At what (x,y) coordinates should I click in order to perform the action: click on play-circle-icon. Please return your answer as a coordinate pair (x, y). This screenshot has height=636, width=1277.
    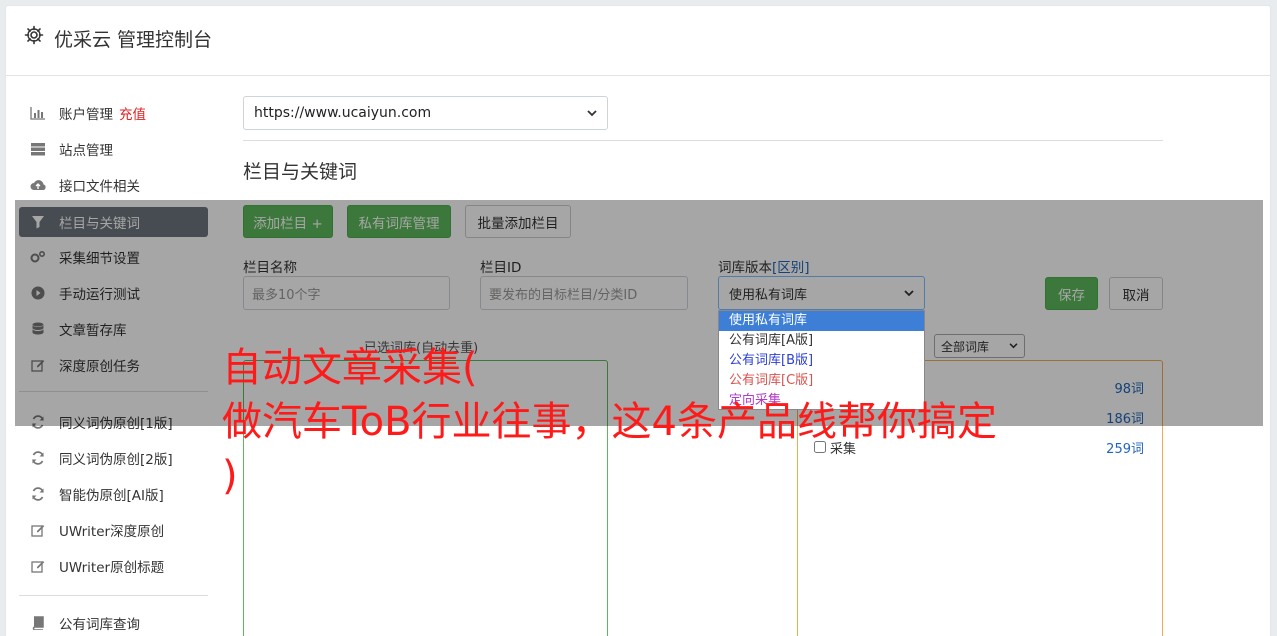
    Looking at the image, I should click on (38, 293).